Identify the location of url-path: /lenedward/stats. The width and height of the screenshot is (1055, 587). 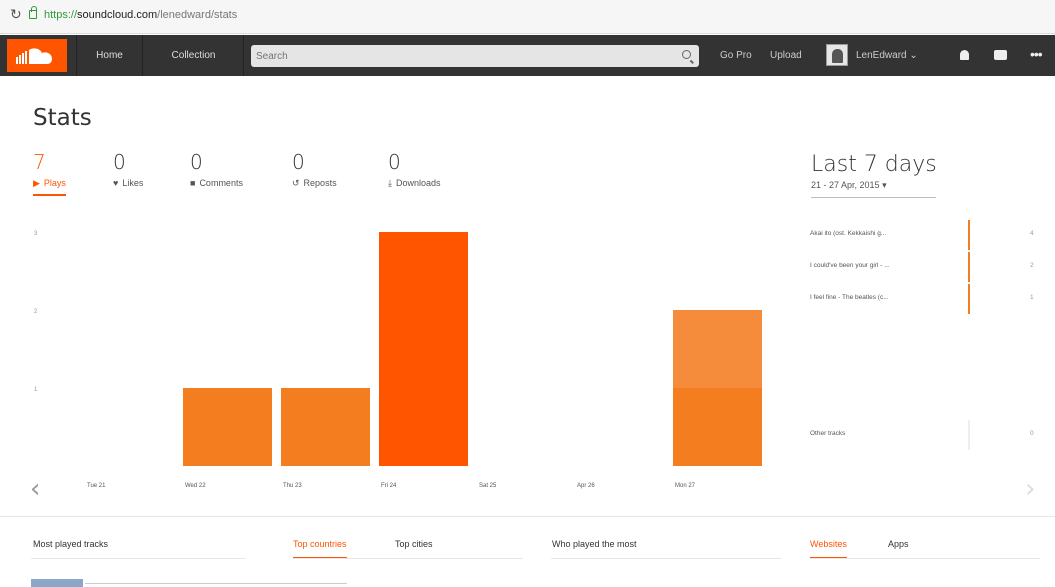
(197, 15).